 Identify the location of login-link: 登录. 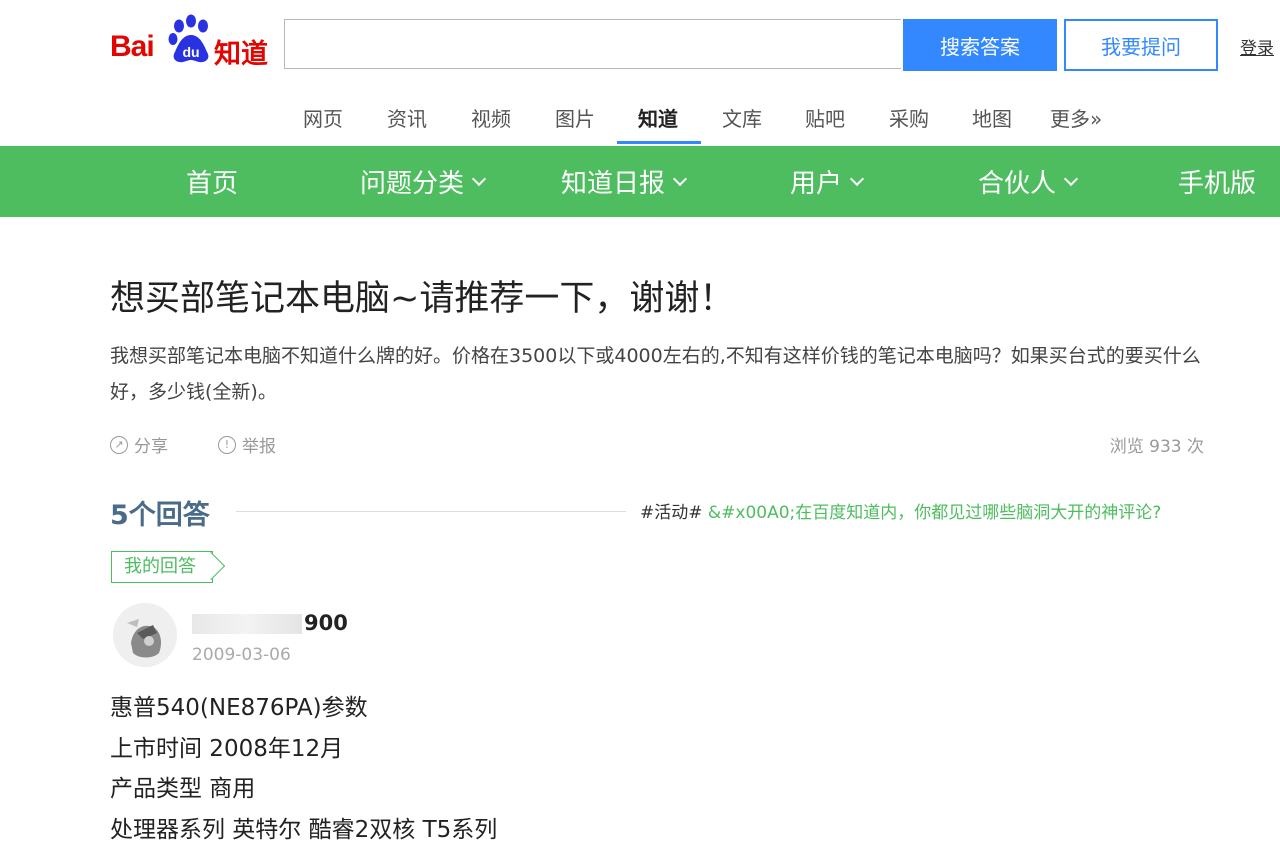
(1257, 46).